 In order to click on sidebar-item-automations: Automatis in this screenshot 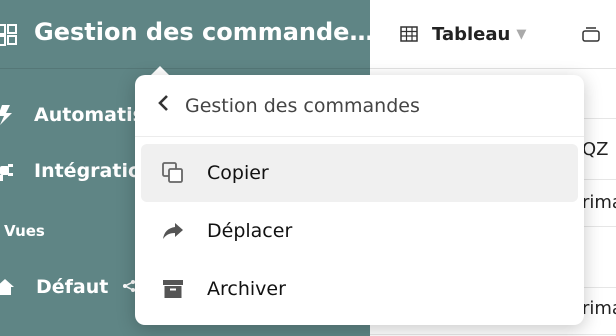, I will do `click(72, 115)`.